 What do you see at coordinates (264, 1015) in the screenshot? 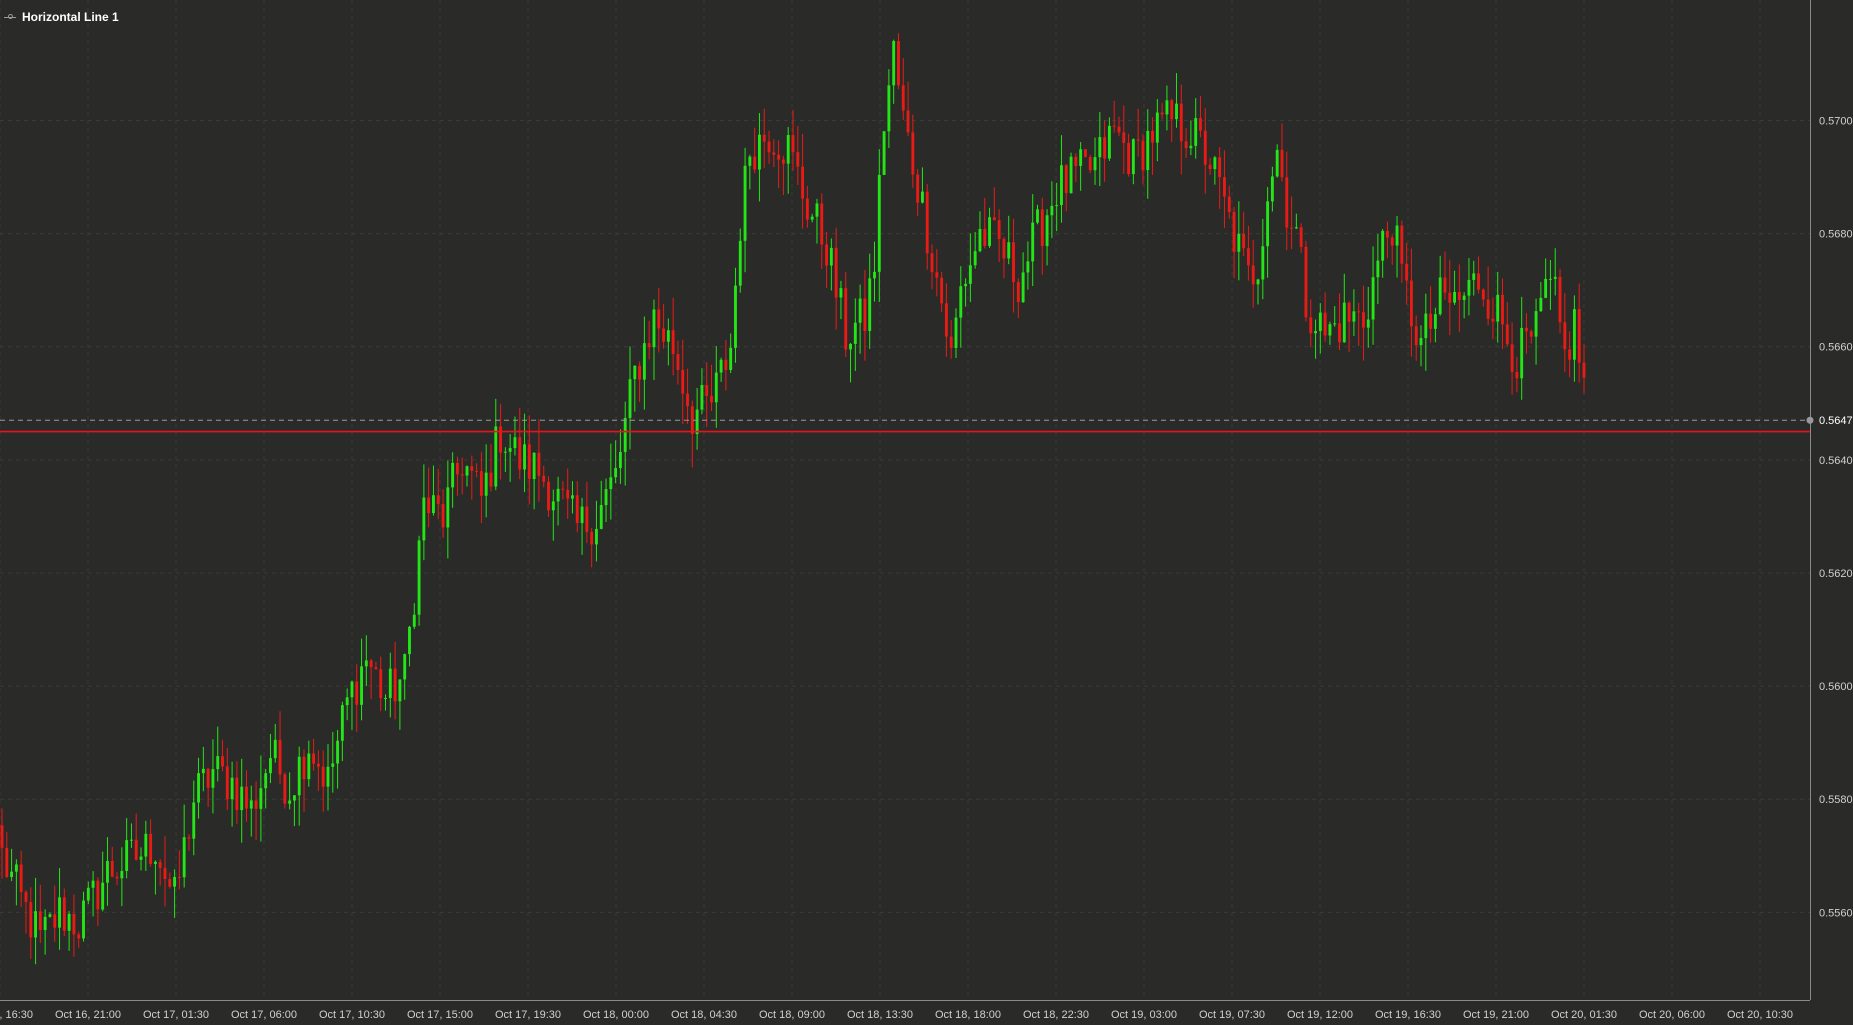
I see `x-tick-label: Oct 17, 06:00` at bounding box center [264, 1015].